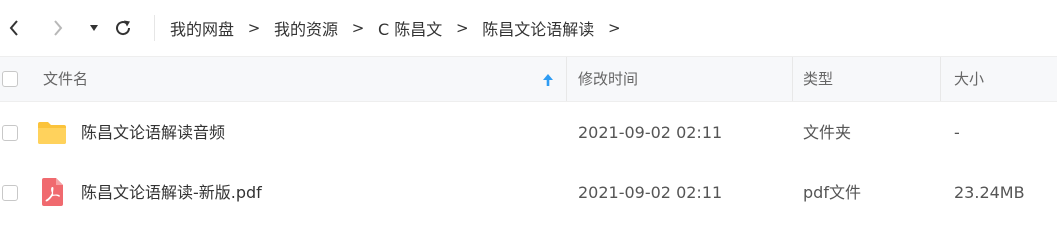 Image resolution: width=1057 pixels, height=247 pixels. I want to click on folder-icon, so click(52, 133).